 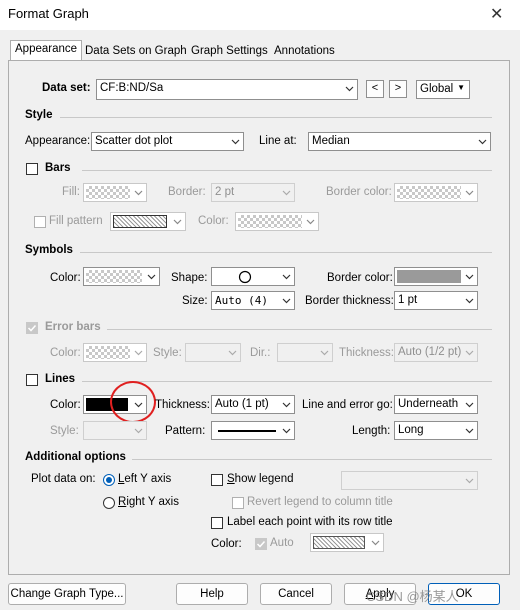 What do you see at coordinates (115, 430) in the screenshot?
I see `lines-style-select` at bounding box center [115, 430].